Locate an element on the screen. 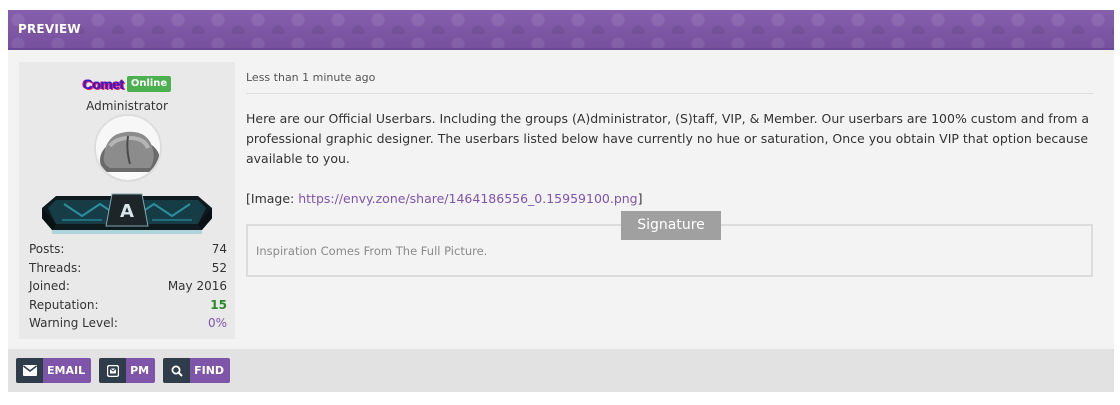 The image size is (1120, 405). userbar-letter: A is located at coordinates (127, 211).